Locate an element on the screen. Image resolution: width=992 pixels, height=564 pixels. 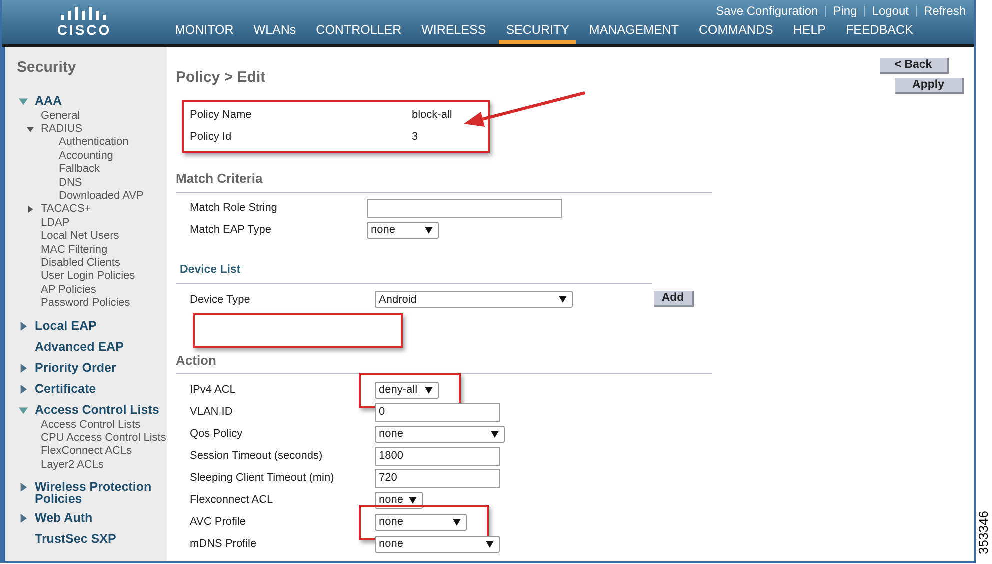
sidebar-item: AAA is located at coordinates (48, 100).